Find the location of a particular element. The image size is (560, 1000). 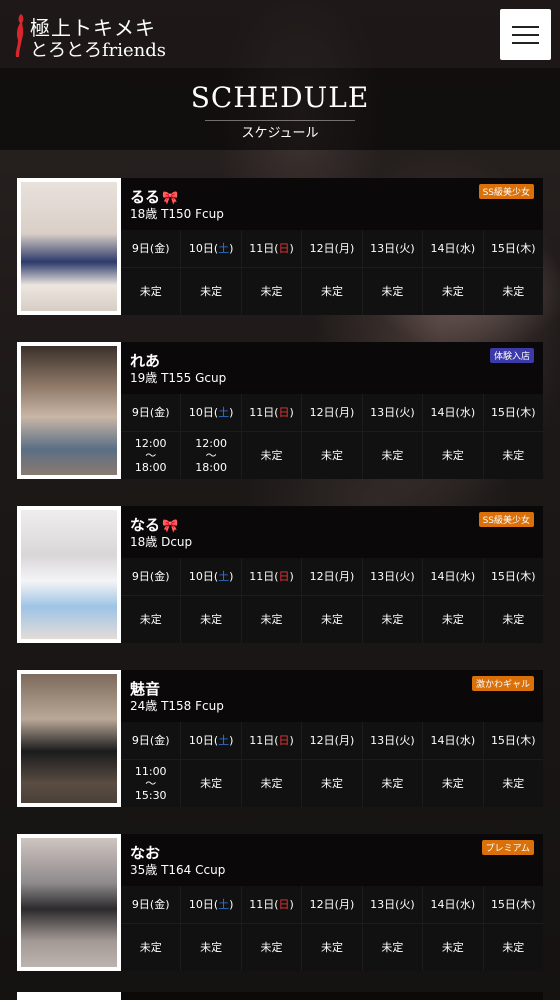

page-title: SCHEDULE is located at coordinates (280, 97).